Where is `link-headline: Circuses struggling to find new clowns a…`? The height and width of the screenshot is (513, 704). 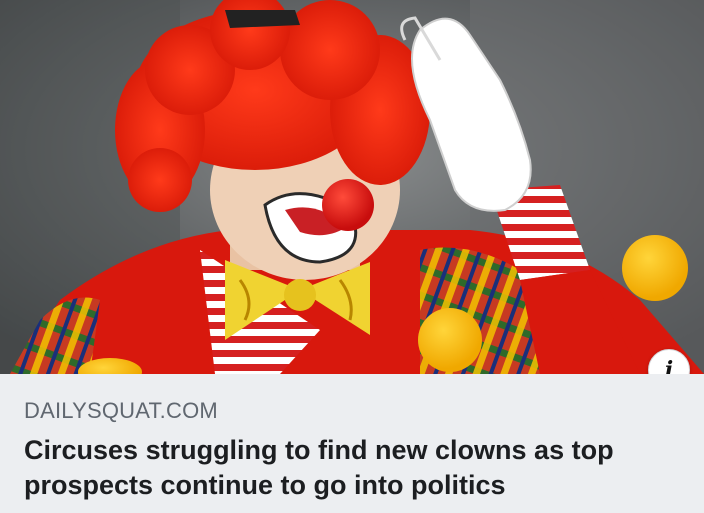
link-headline: Circuses struggling to find new clowns a… is located at coordinates (354, 468).